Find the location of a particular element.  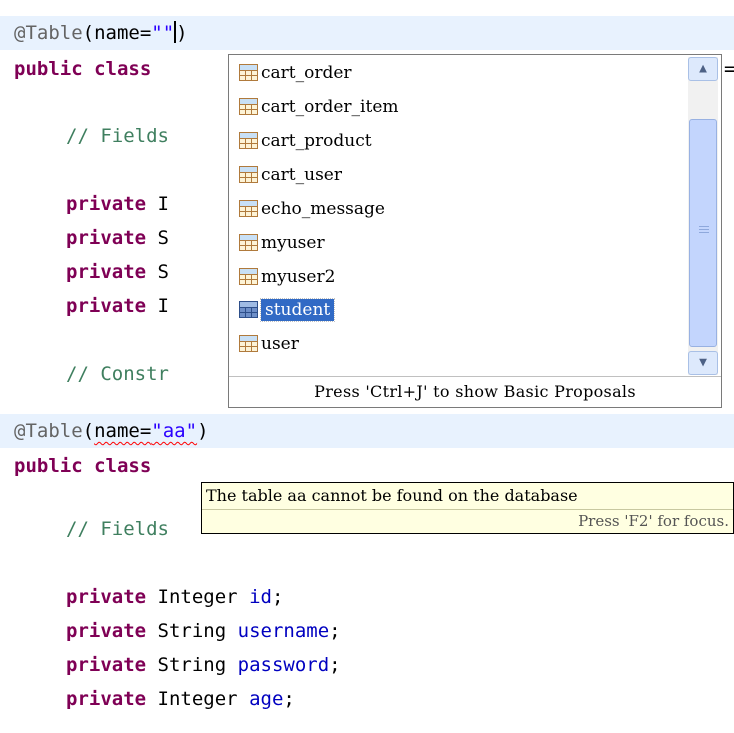

proposal-item: cart_order_item is located at coordinates (319, 107).